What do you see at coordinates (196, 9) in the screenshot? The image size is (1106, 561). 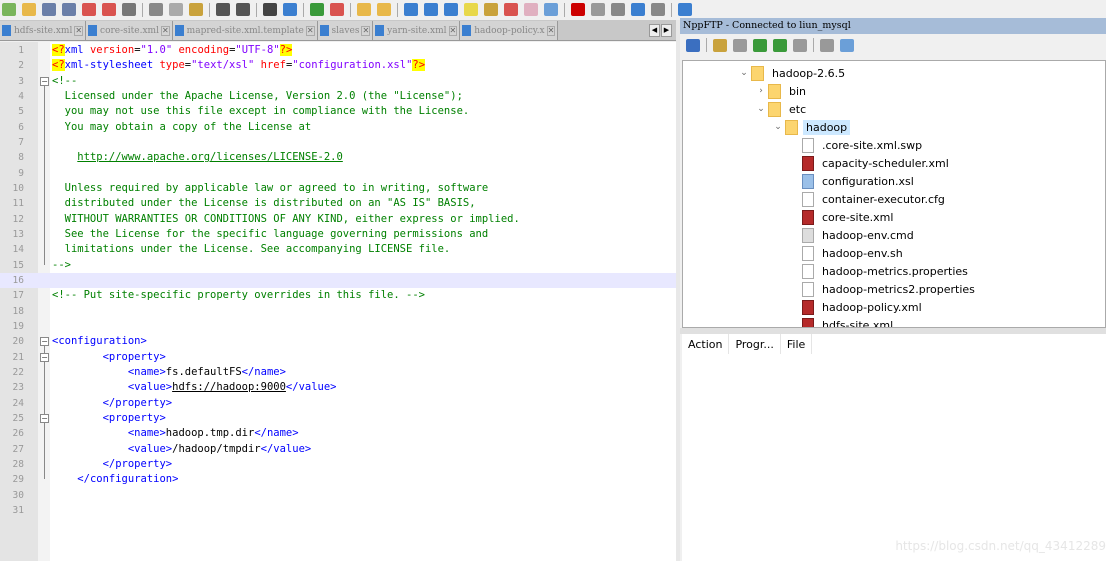 I see `paste-icon` at bounding box center [196, 9].